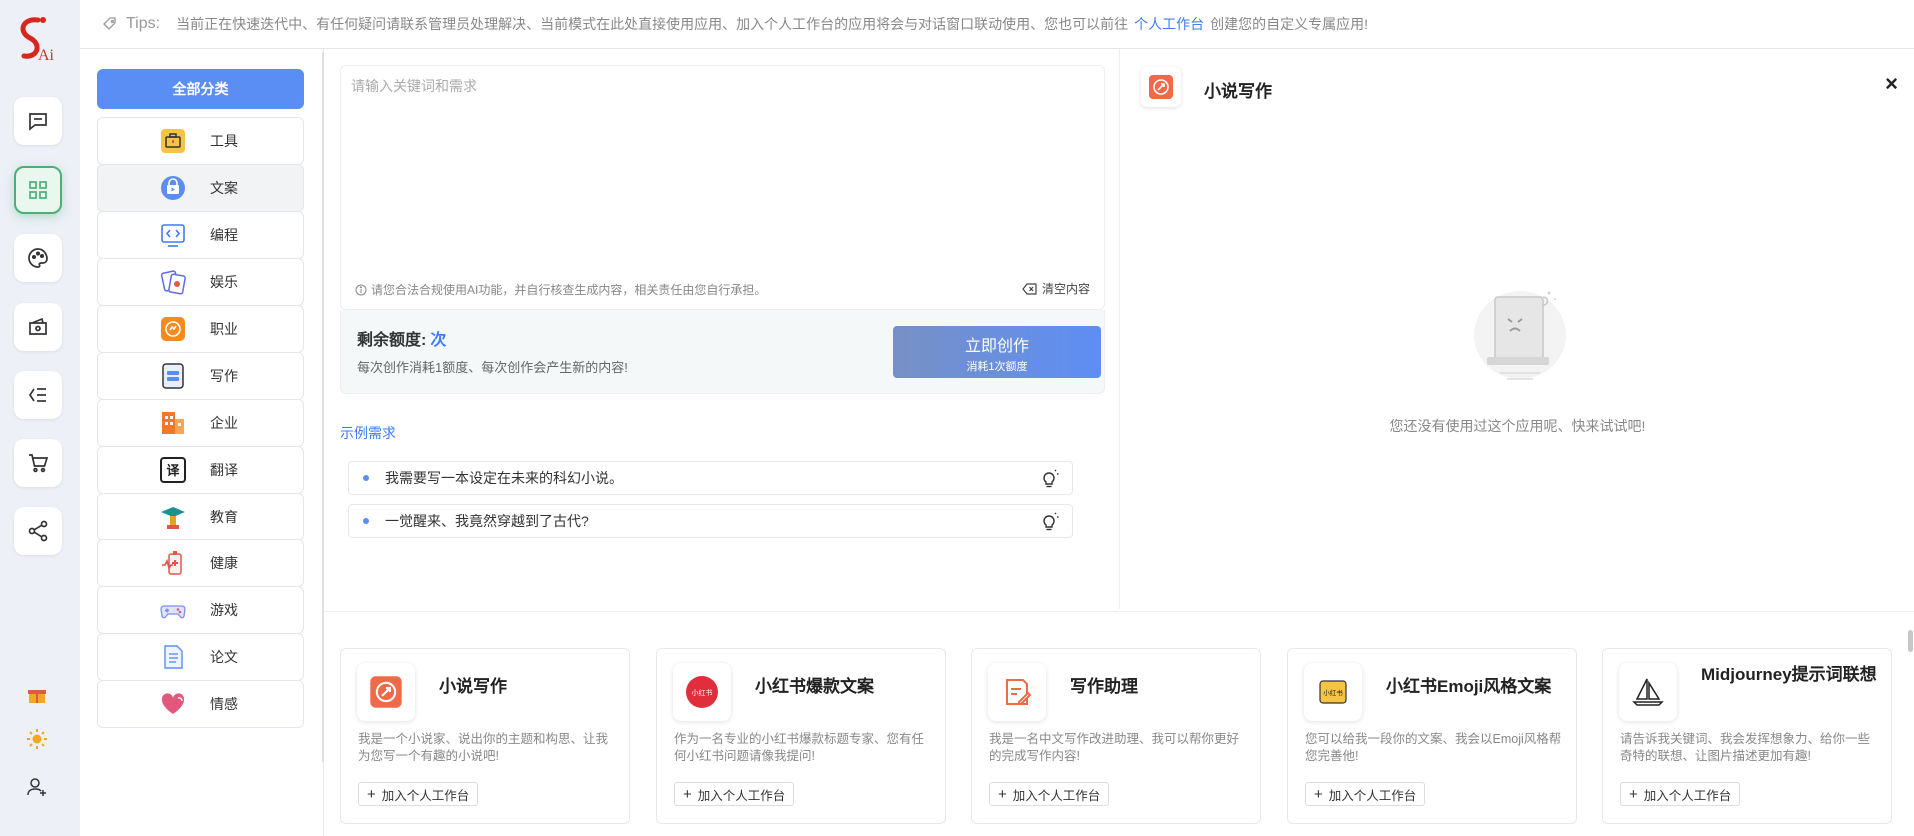 This screenshot has width=1914, height=836. What do you see at coordinates (224, 517) in the screenshot?
I see `category-label: 教育` at bounding box center [224, 517].